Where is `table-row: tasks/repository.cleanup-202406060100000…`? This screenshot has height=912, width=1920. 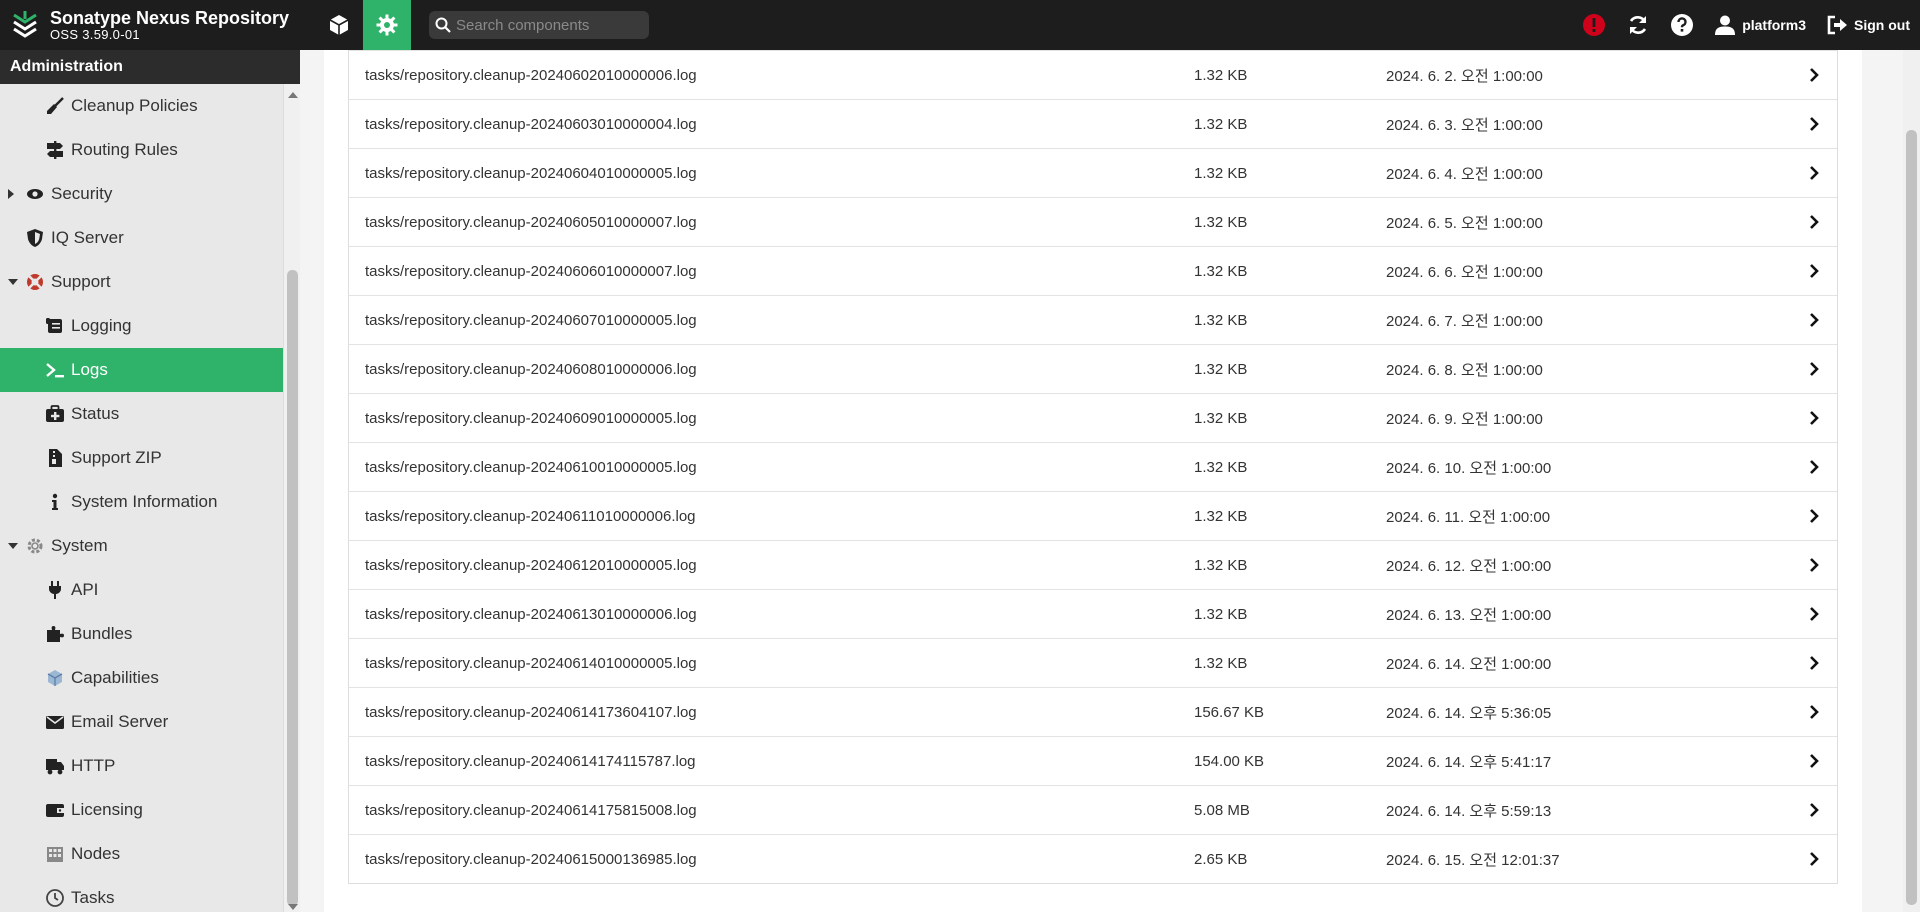 table-row: tasks/repository.cleanup-202406060100000… is located at coordinates (1093, 270).